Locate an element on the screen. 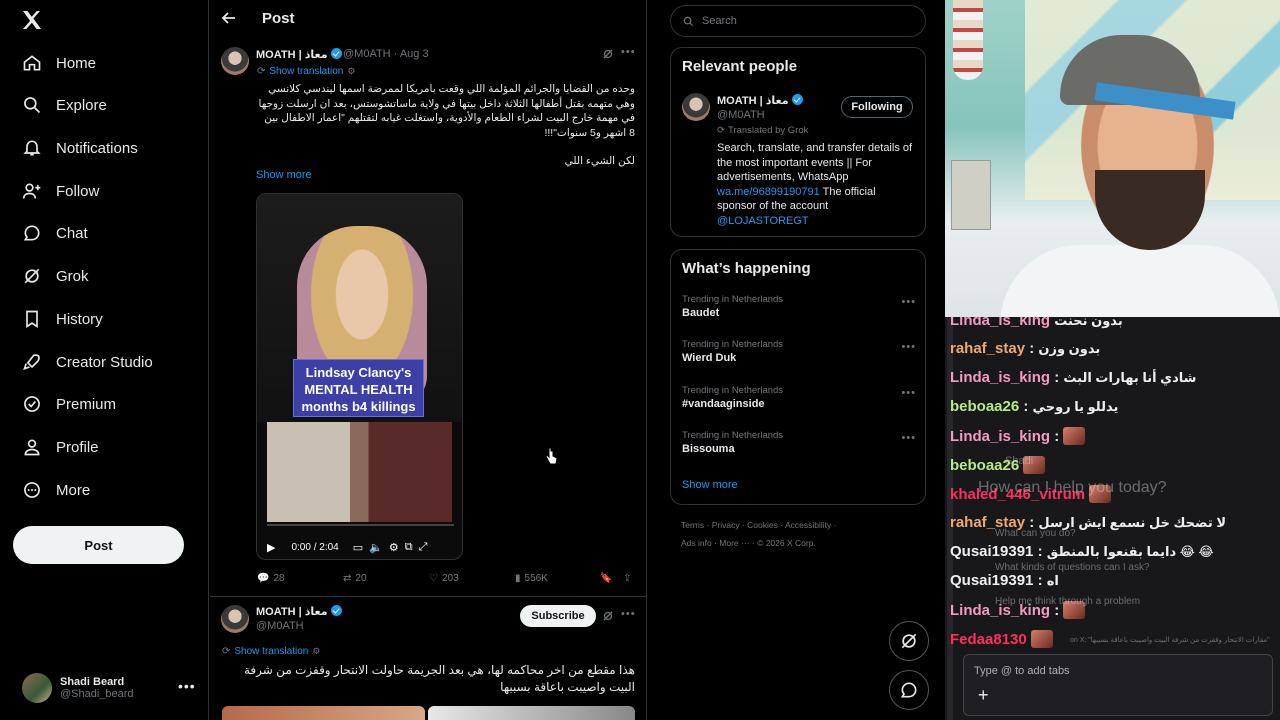 Image resolution: width=1280 pixels, height=720 pixels. bio-mention-link: @LOJASTOREGT is located at coordinates (763, 221).